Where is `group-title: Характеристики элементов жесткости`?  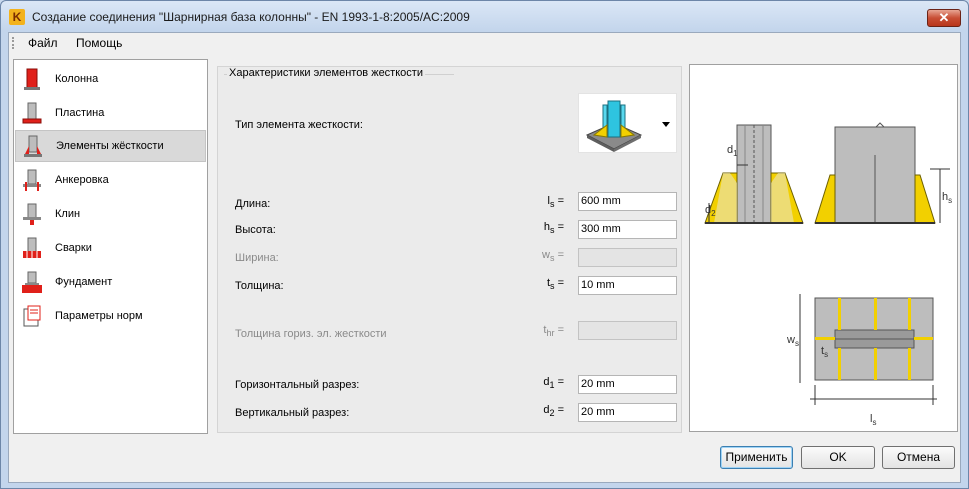 group-title: Характеристики элементов жесткости is located at coordinates (326, 73).